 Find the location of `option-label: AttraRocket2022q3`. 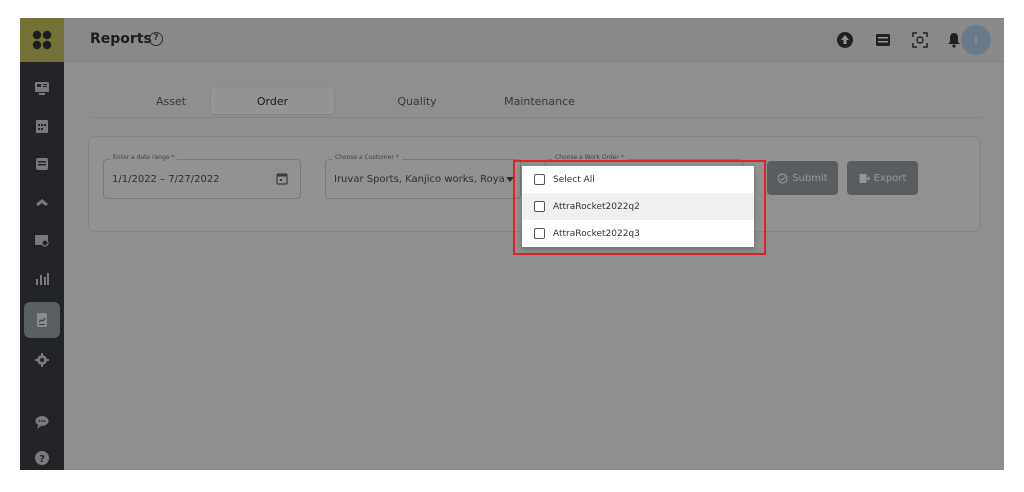

option-label: AttraRocket2022q3 is located at coordinates (596, 233).